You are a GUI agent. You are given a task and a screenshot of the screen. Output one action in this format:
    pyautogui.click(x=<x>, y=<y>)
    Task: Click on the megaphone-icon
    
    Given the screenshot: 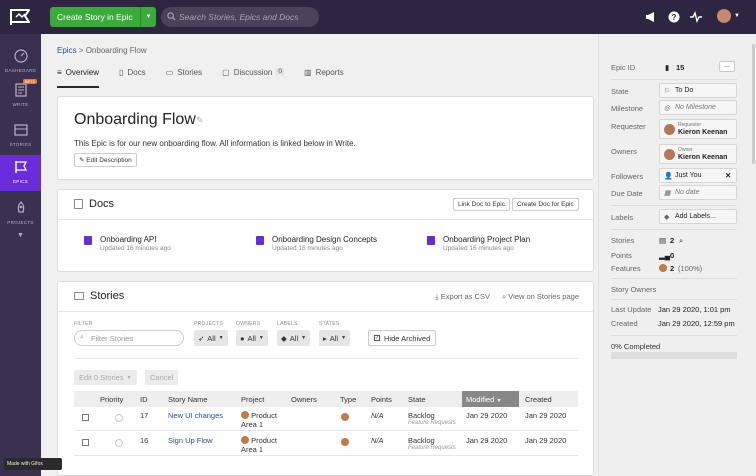 What is the action you would take?
    pyautogui.click(x=651, y=17)
    